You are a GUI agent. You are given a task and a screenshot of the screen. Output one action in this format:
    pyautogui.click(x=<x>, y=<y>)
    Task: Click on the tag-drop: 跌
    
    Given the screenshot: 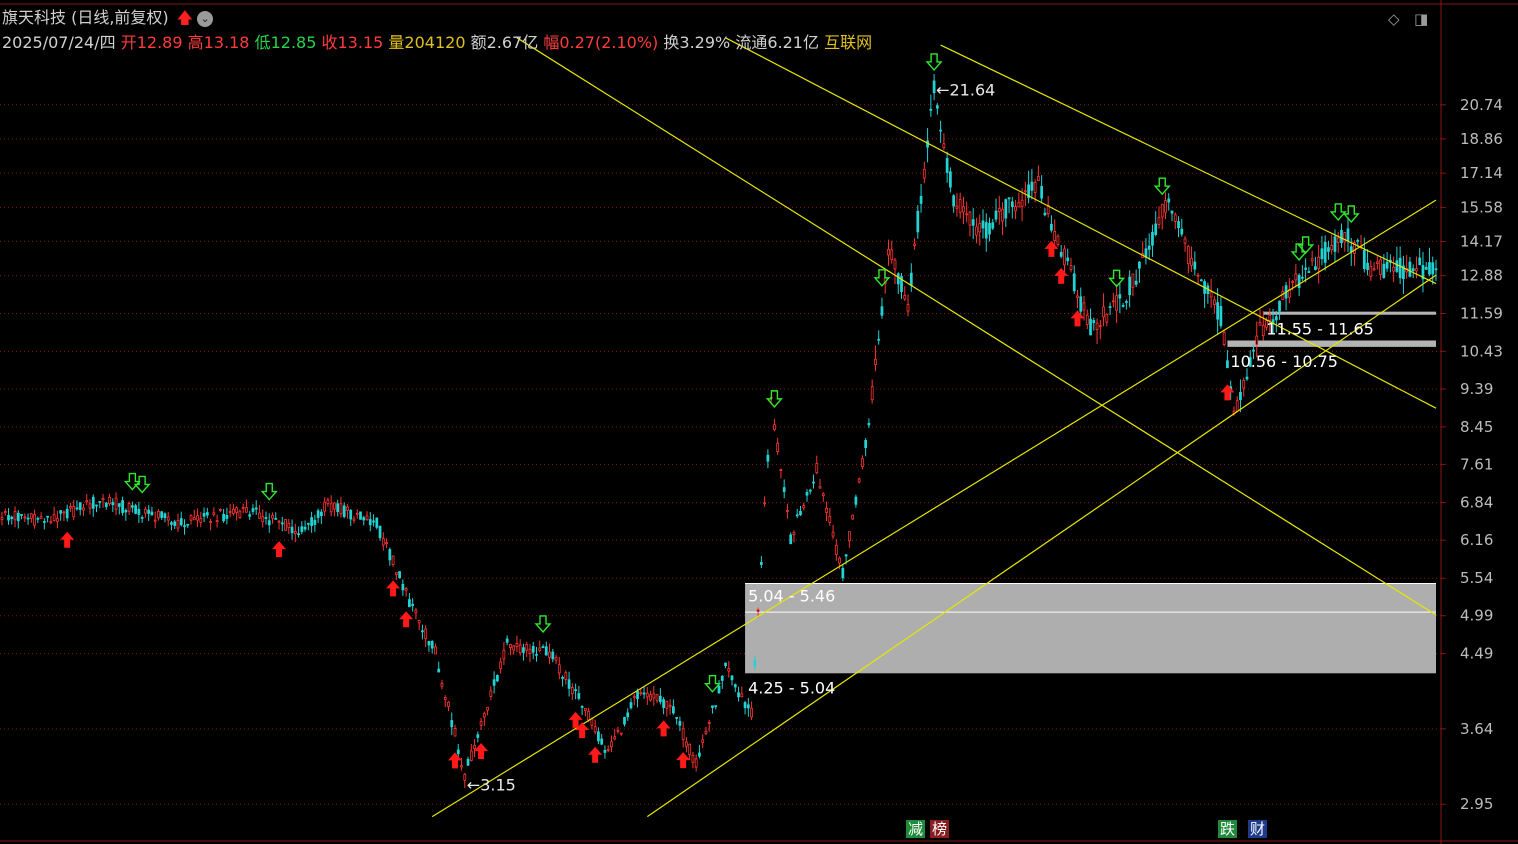 What is the action you would take?
    pyautogui.click(x=1228, y=829)
    